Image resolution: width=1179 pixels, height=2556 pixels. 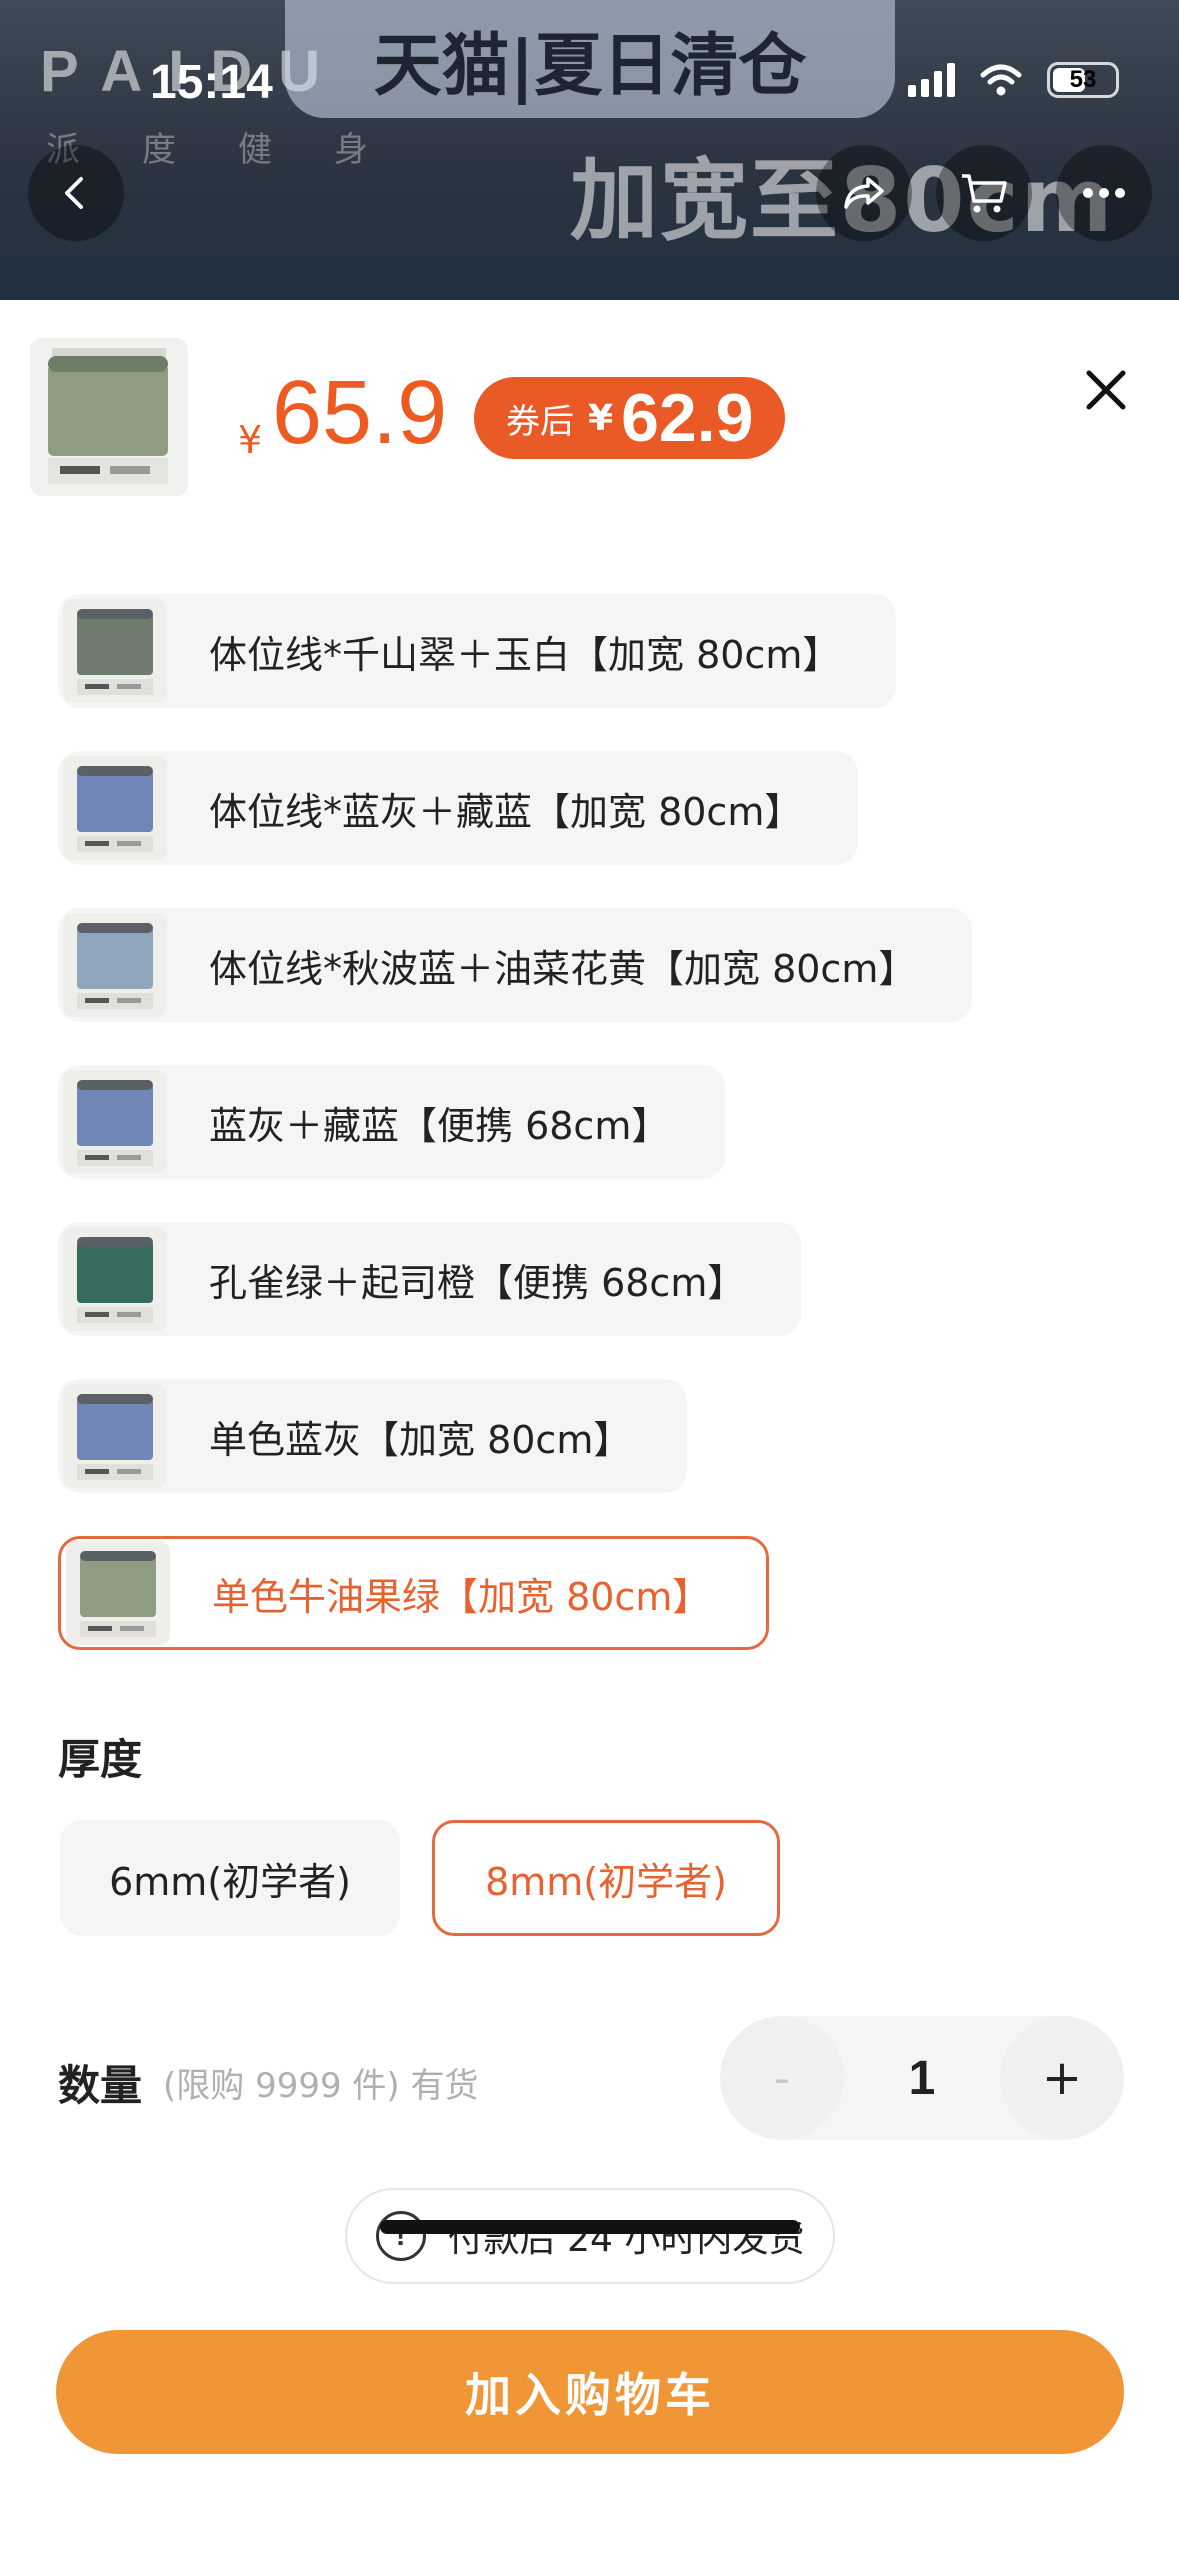 What do you see at coordinates (589, 150) in the screenshot?
I see `product-page-background: PAIDU 派度健身 加宽至80cm 天猫|夏日清仓 15:14 53` at bounding box center [589, 150].